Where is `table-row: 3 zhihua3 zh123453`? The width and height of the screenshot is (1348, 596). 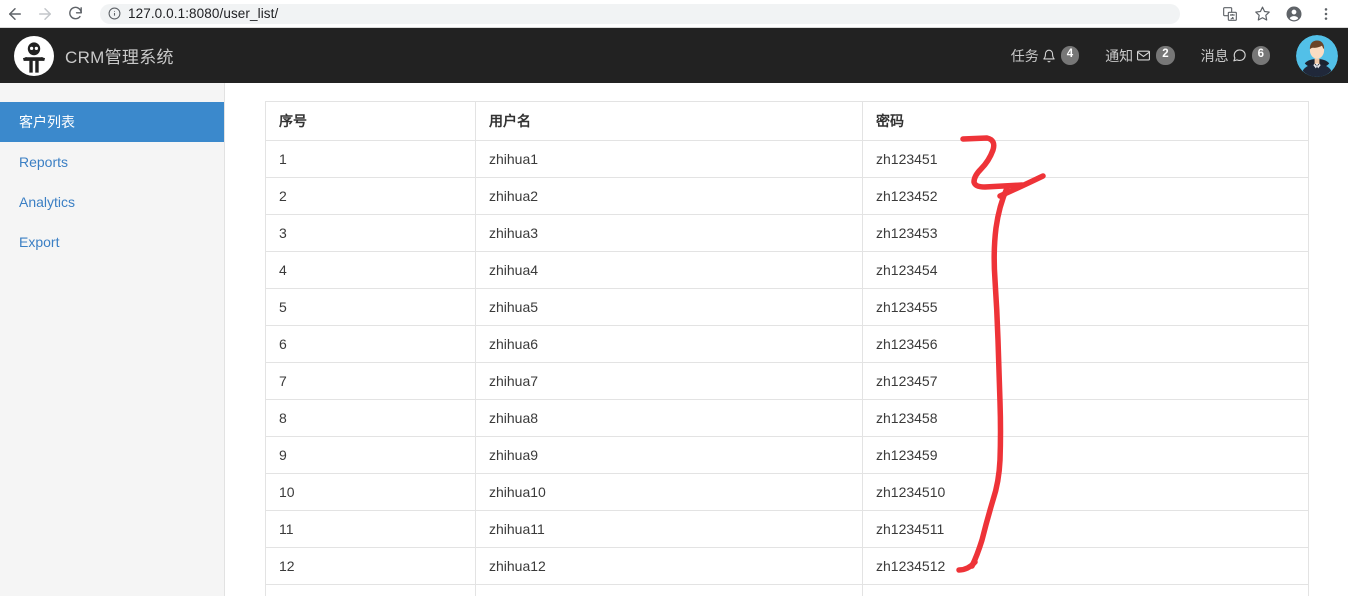
table-row: 3 zhihua3 zh123453 is located at coordinates (787, 233).